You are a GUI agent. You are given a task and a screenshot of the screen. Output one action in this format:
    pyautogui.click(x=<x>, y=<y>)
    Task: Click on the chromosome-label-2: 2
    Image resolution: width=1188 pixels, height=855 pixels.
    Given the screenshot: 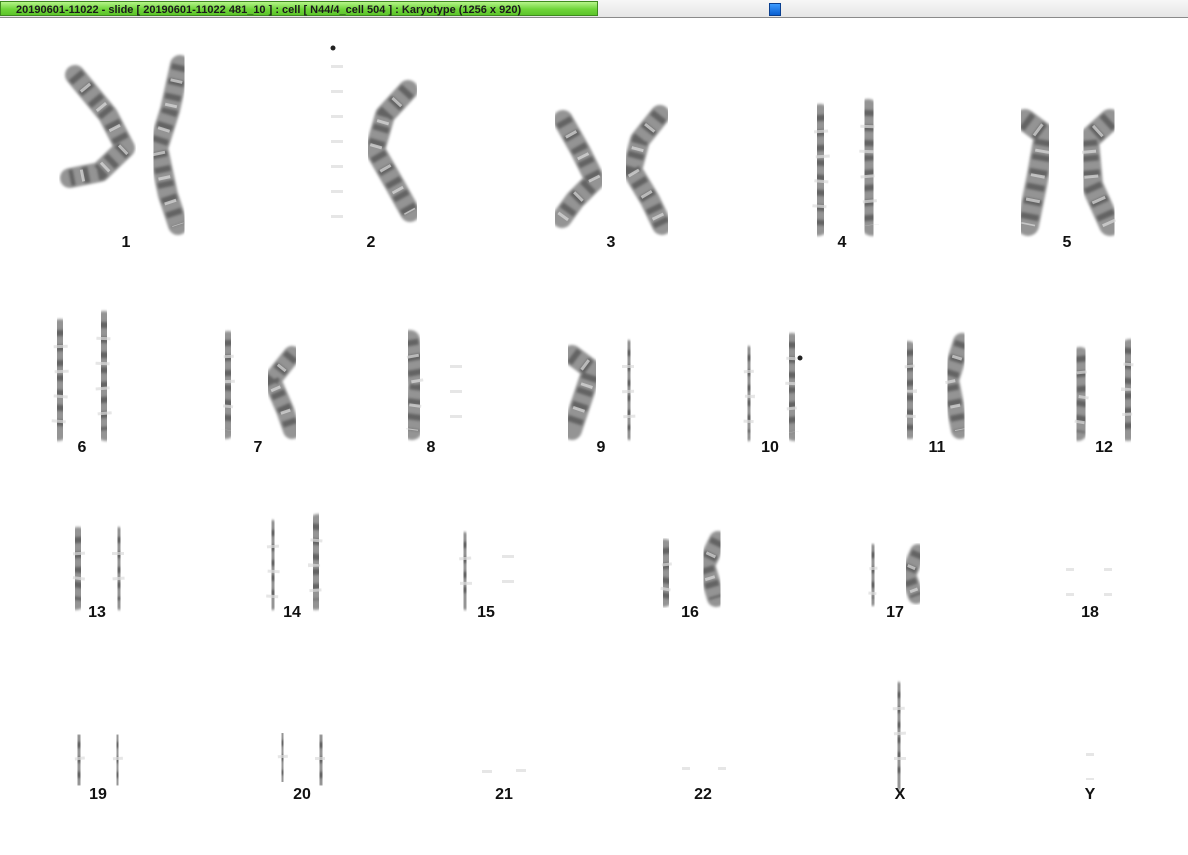 What is the action you would take?
    pyautogui.click(x=371, y=242)
    